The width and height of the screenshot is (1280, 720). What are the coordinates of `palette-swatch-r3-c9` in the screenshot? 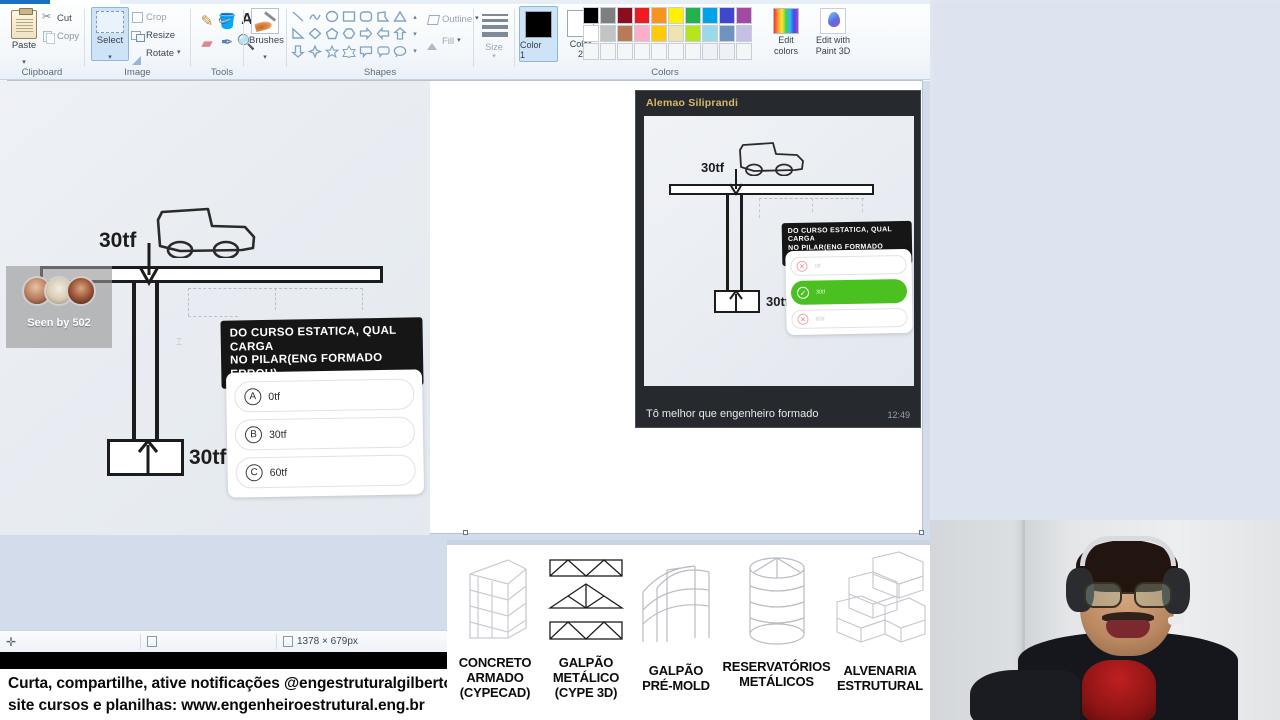 It's located at (727, 51).